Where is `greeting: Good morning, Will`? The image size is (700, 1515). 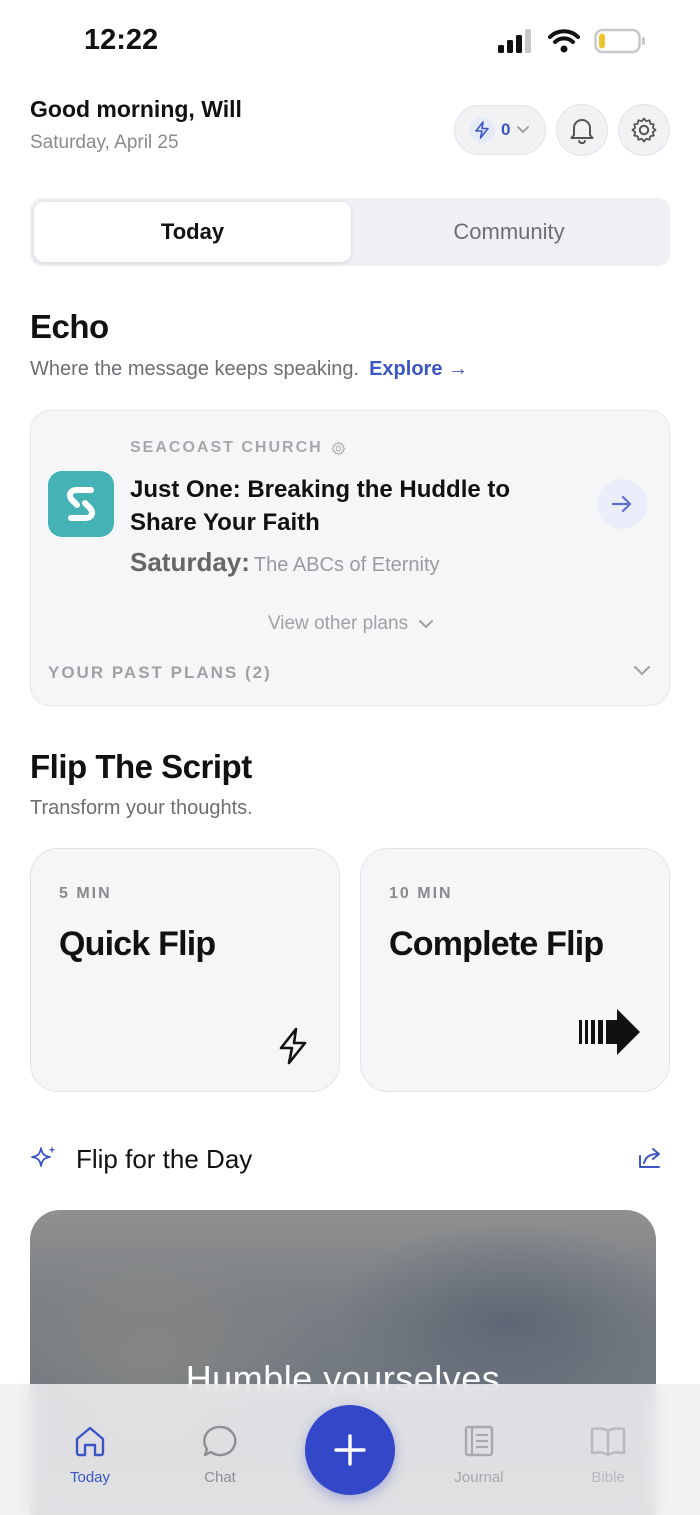 greeting: Good morning, Will is located at coordinates (136, 109).